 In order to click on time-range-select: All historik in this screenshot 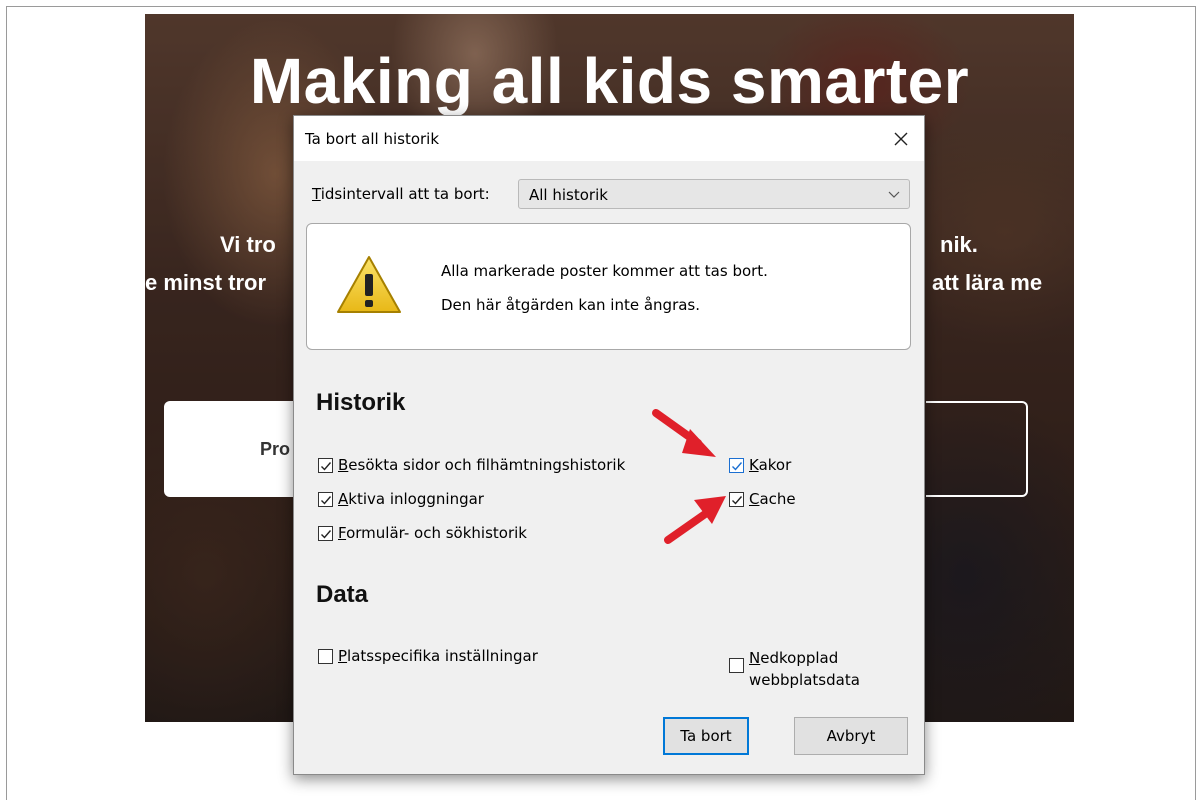, I will do `click(714, 194)`.